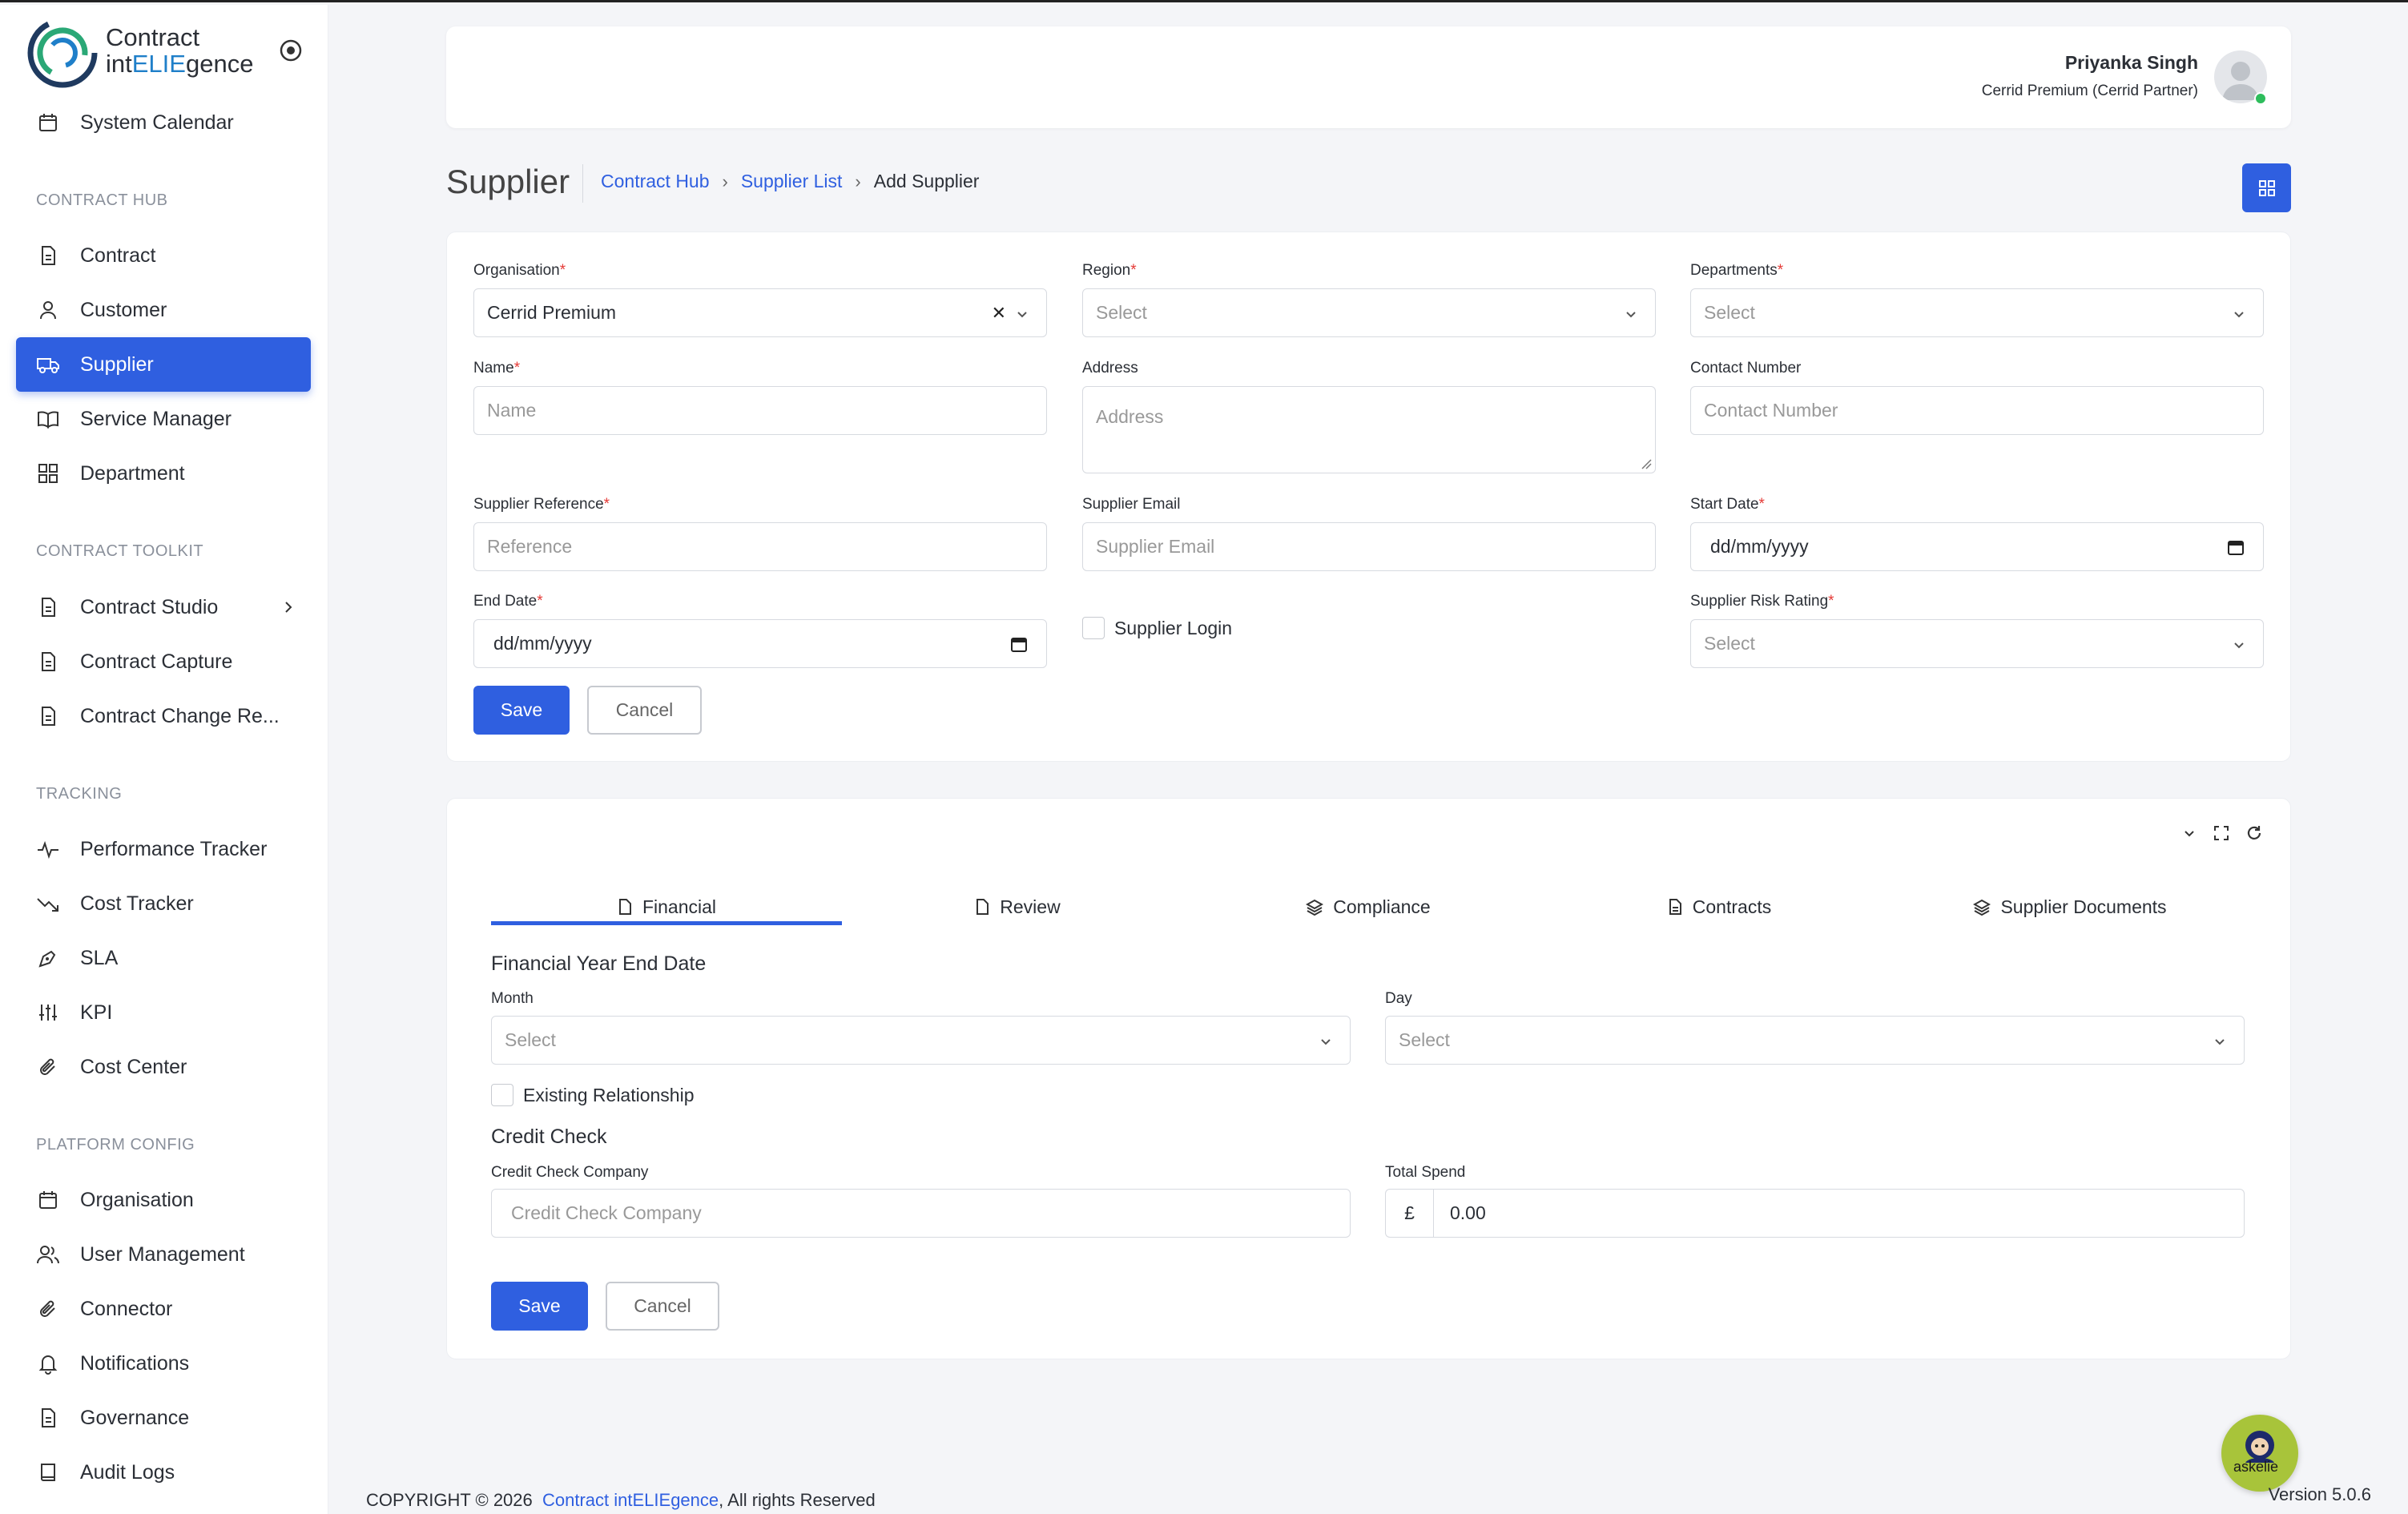 The height and width of the screenshot is (1514, 2408). Describe the element at coordinates (163, 849) in the screenshot. I see `sidebar-item-performance-tracker: Performance Tracker` at that location.